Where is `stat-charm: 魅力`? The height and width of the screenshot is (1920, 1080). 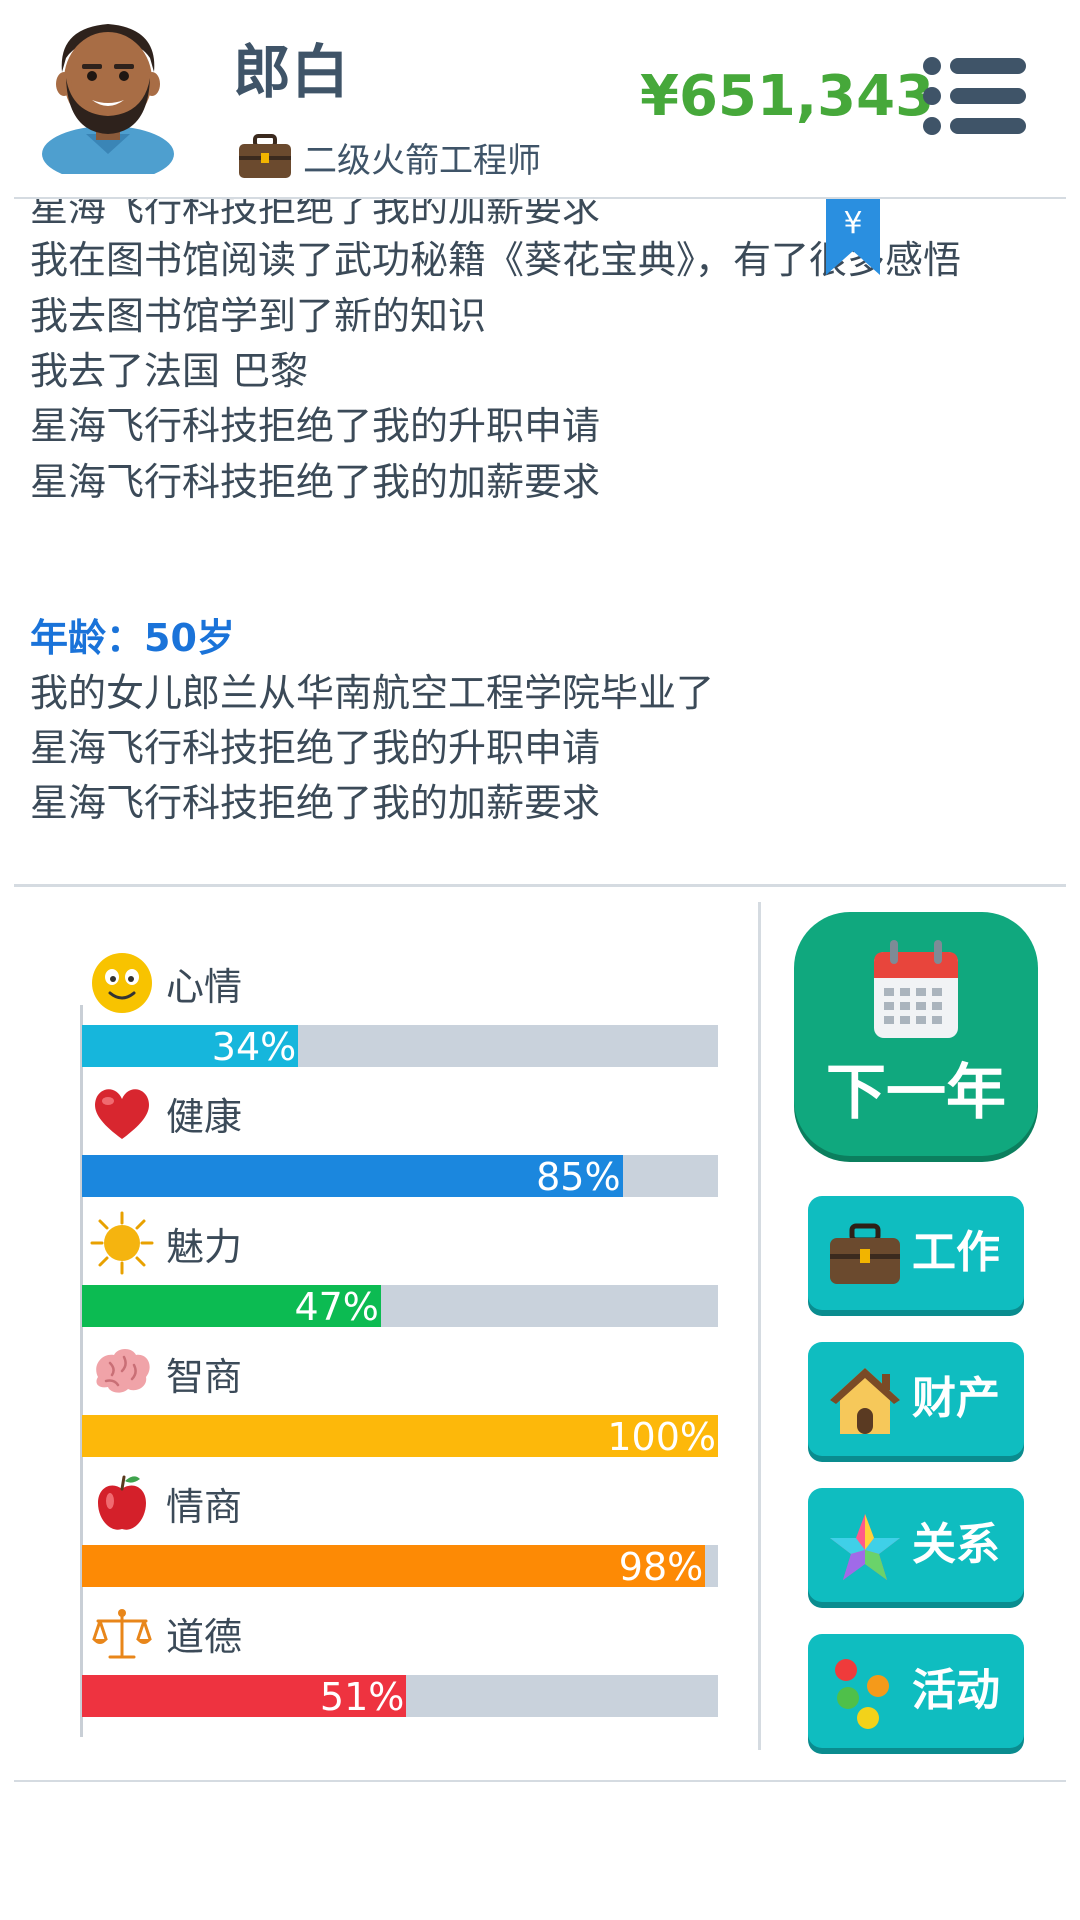
stat-charm: 魅力 is located at coordinates (166, 1243).